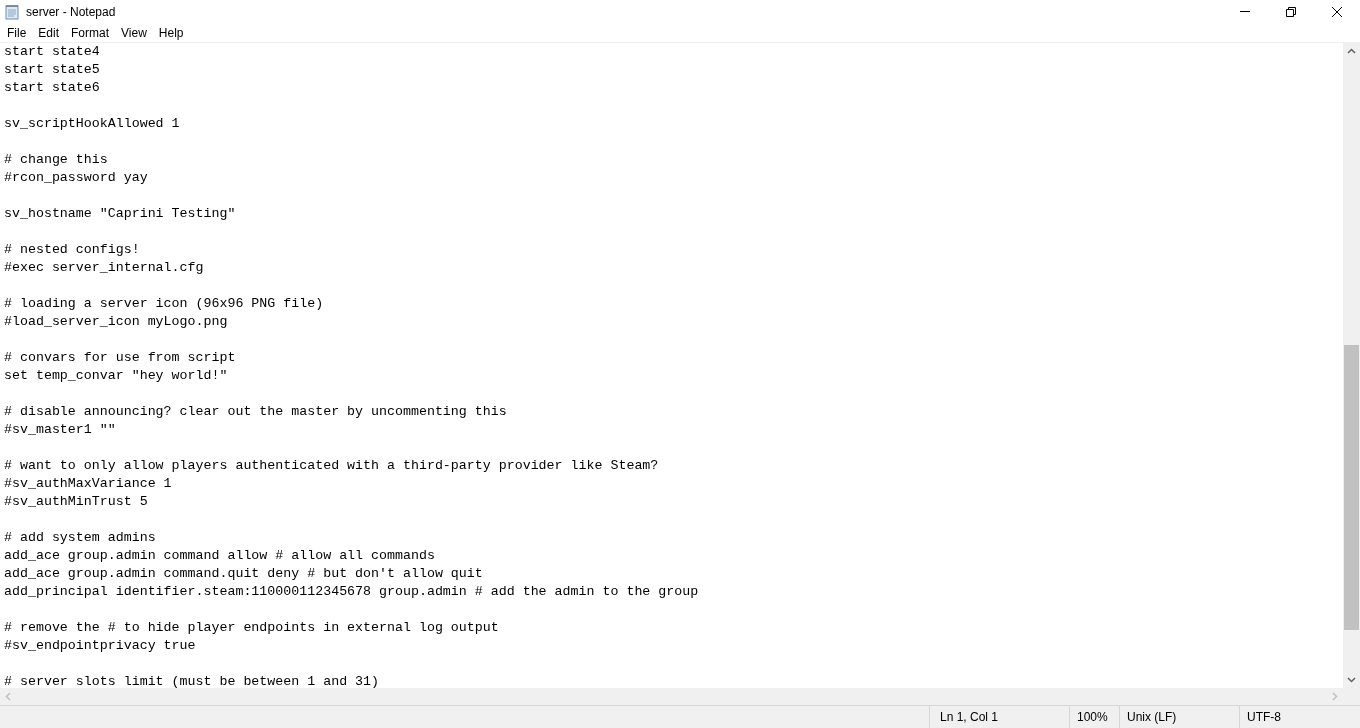 The image size is (1360, 728). What do you see at coordinates (120, 214) in the screenshot?
I see `text-line: sv_hostname "Caprini Testing"` at bounding box center [120, 214].